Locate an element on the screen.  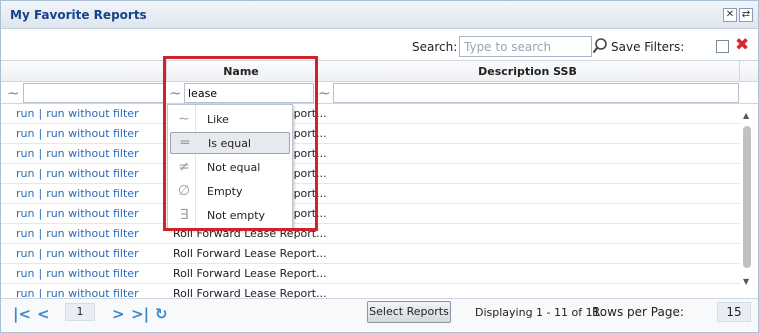
menu-item-label: Empty is located at coordinates (225, 191).